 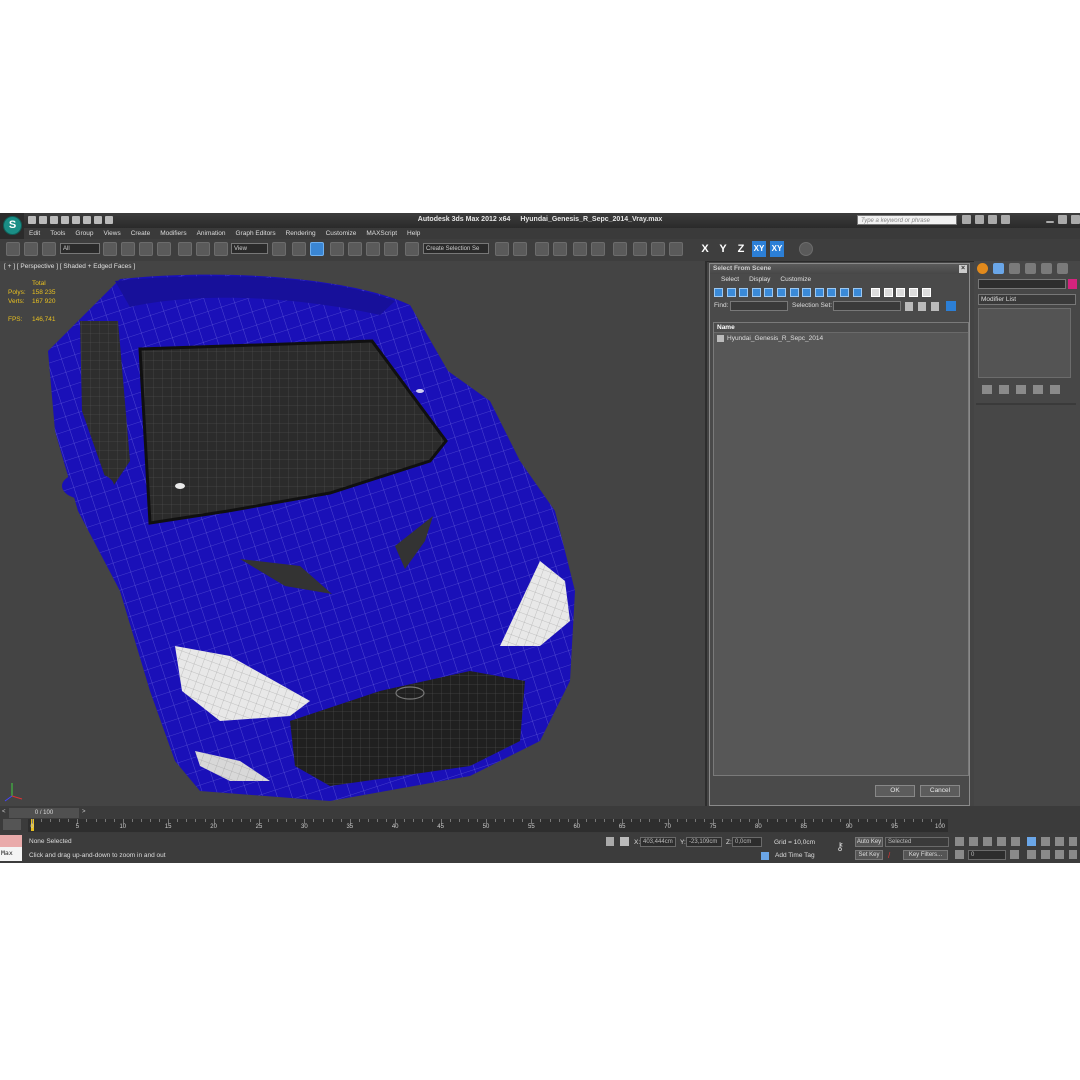 What do you see at coordinates (935, 306) in the screenshot?
I see `remove-from-set-icon` at bounding box center [935, 306].